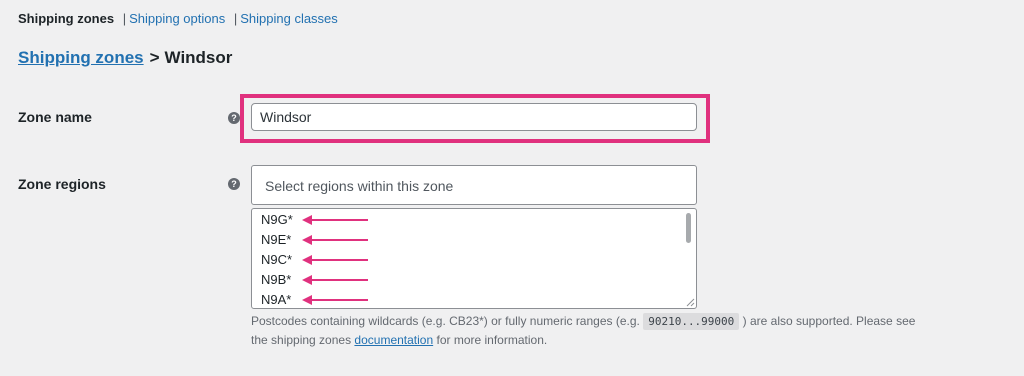 This screenshot has height=376, width=1024. What do you see at coordinates (688, 253) in the screenshot?
I see `postcodes-scrollbar` at bounding box center [688, 253].